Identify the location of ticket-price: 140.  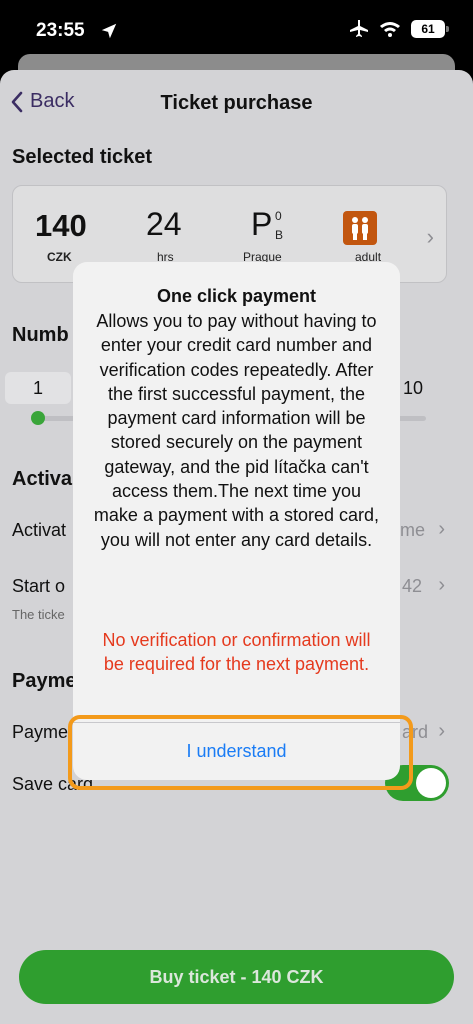
(61, 225).